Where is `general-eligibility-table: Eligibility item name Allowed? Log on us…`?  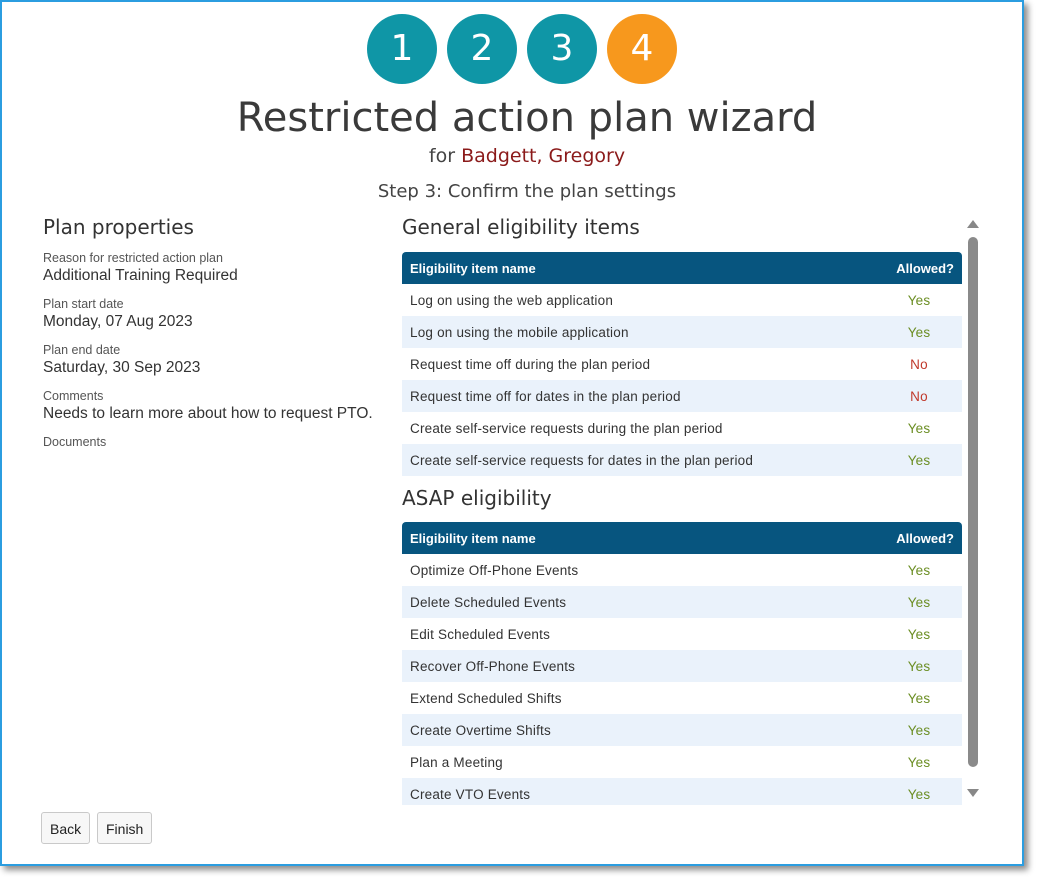 general-eligibility-table: Eligibility item name Allowed? Log on us… is located at coordinates (682, 364).